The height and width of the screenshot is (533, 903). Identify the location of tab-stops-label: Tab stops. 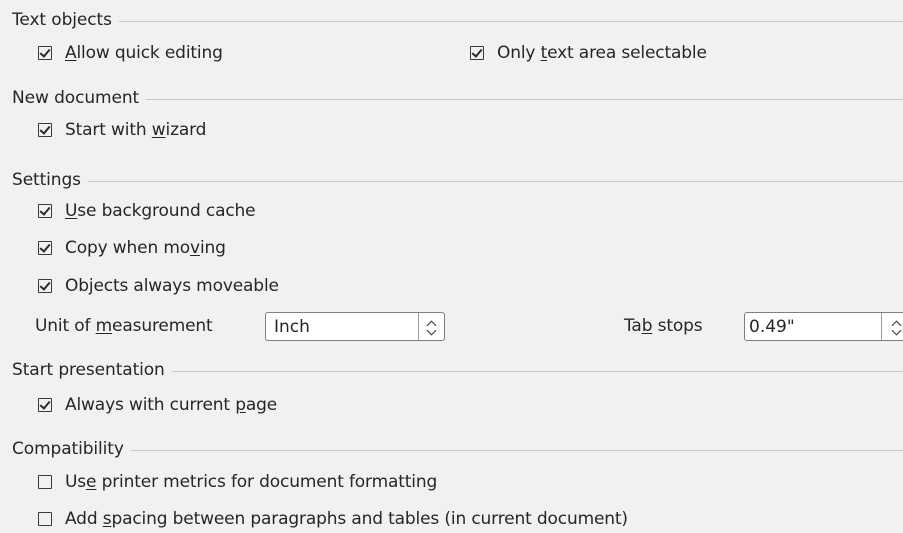
(663, 326).